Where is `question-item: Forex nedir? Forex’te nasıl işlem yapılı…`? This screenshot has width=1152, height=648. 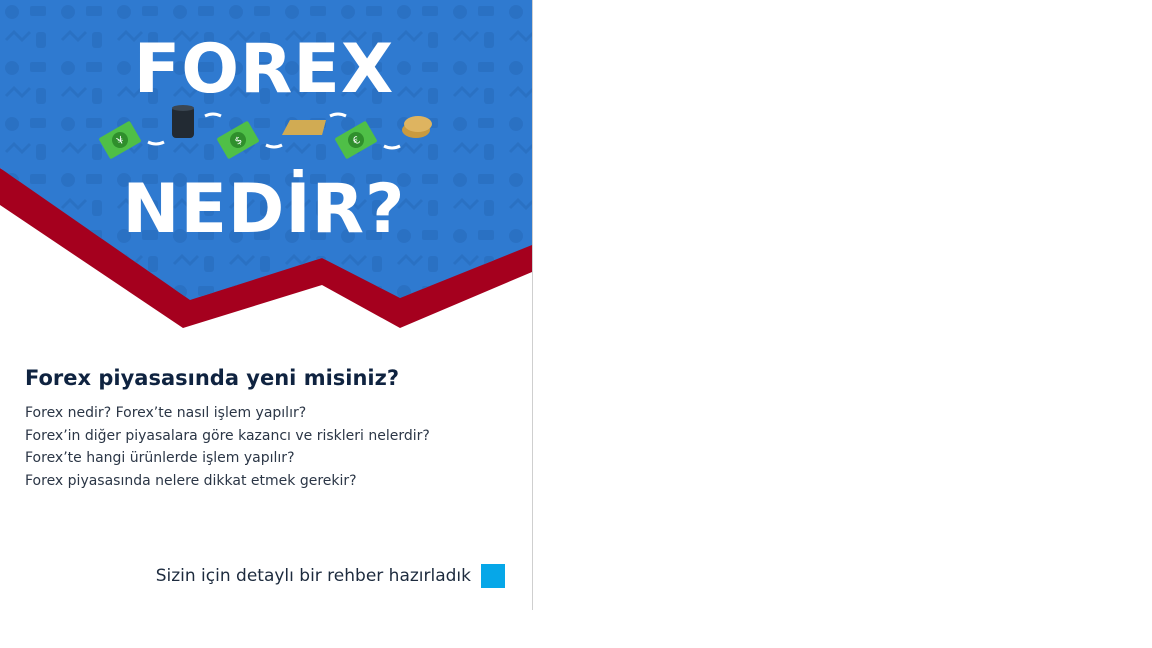
question-item: Forex nedir? Forex’te nasıl işlem yapılı… is located at coordinates (166, 413).